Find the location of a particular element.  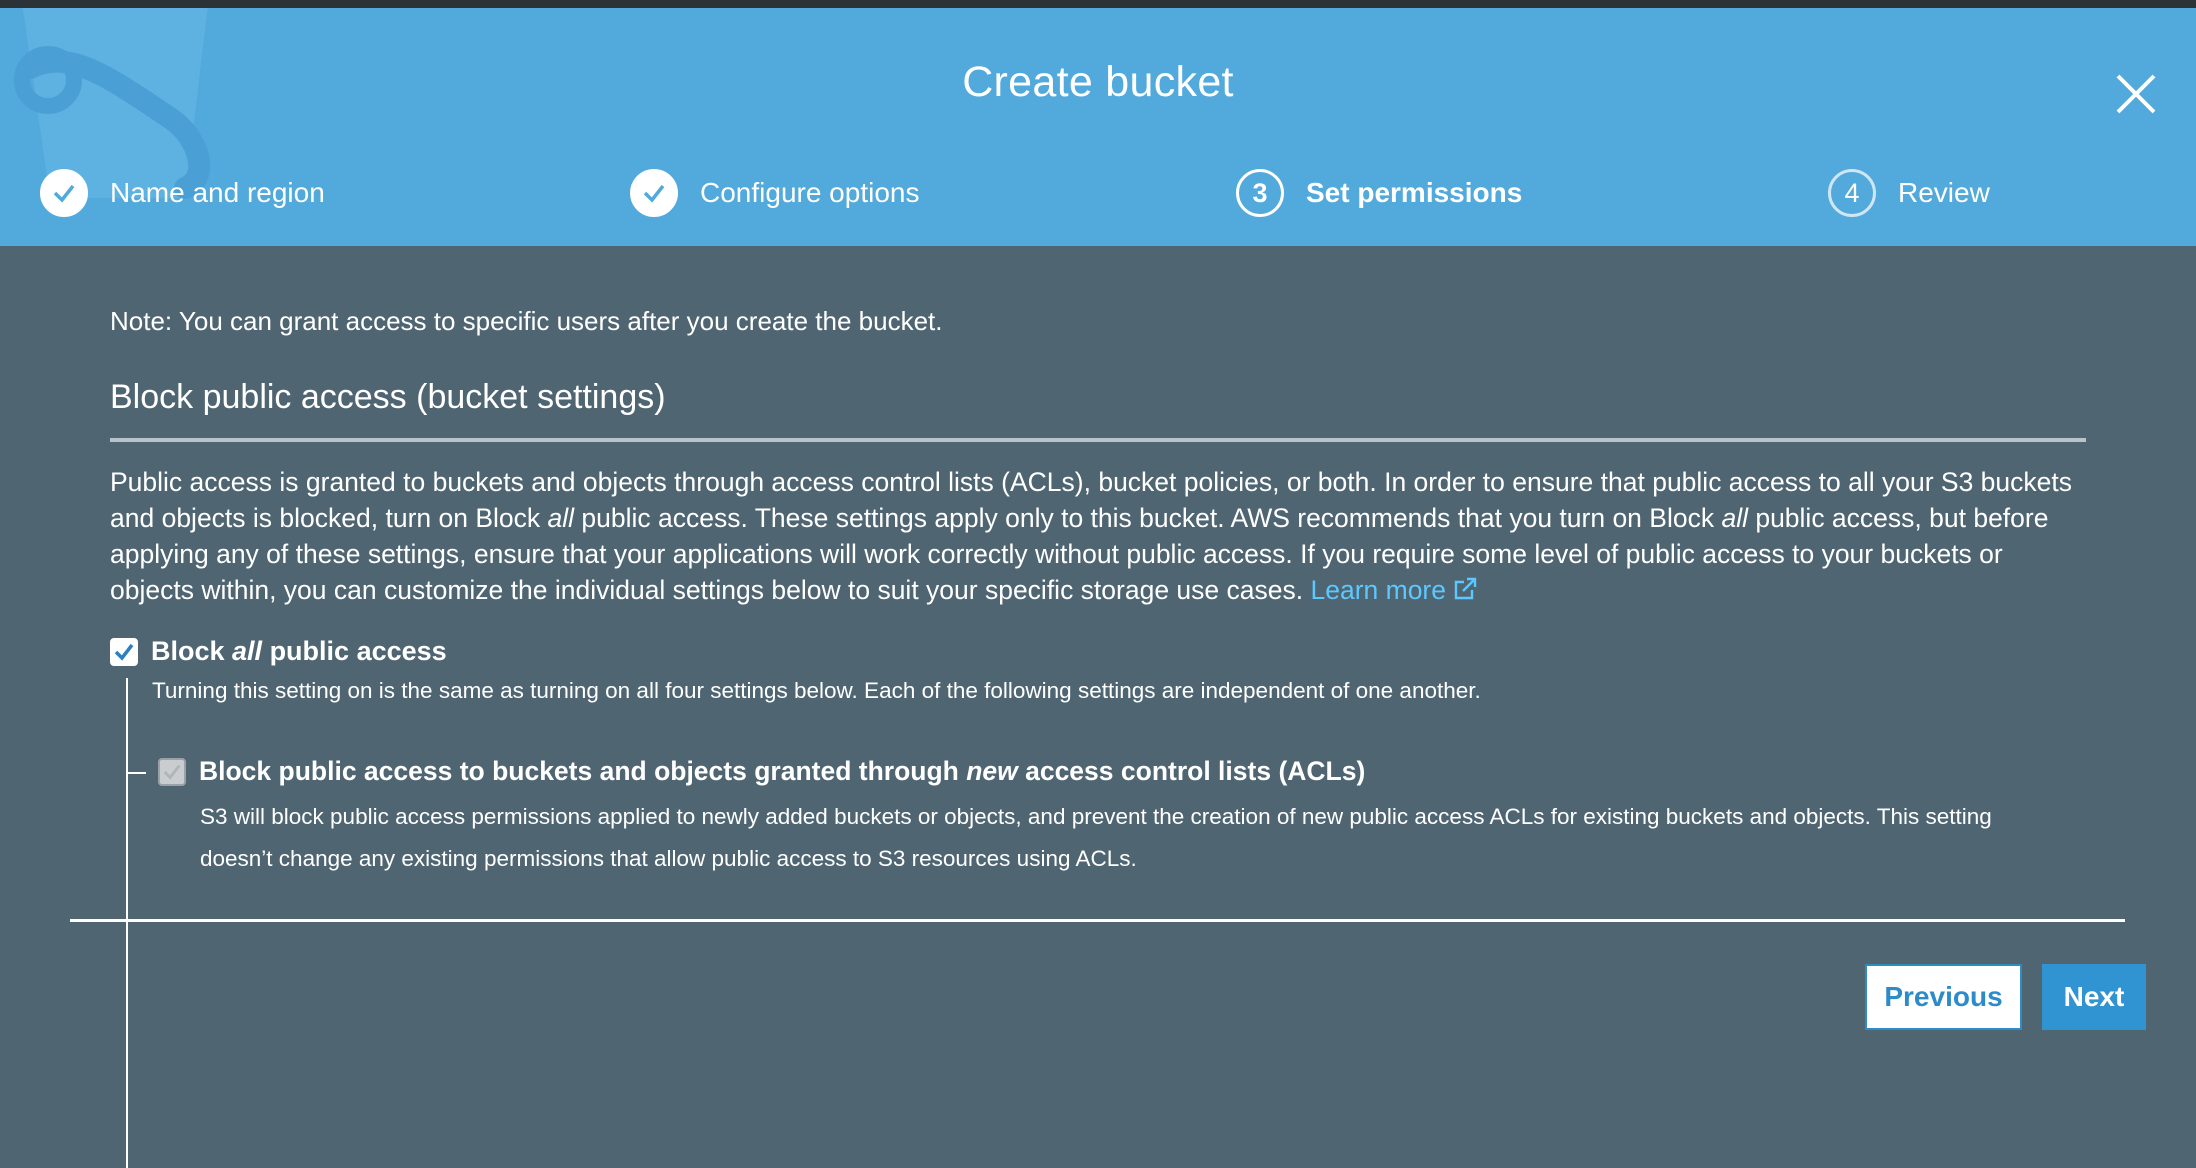

step-review: 4 Review is located at coordinates (1909, 193).